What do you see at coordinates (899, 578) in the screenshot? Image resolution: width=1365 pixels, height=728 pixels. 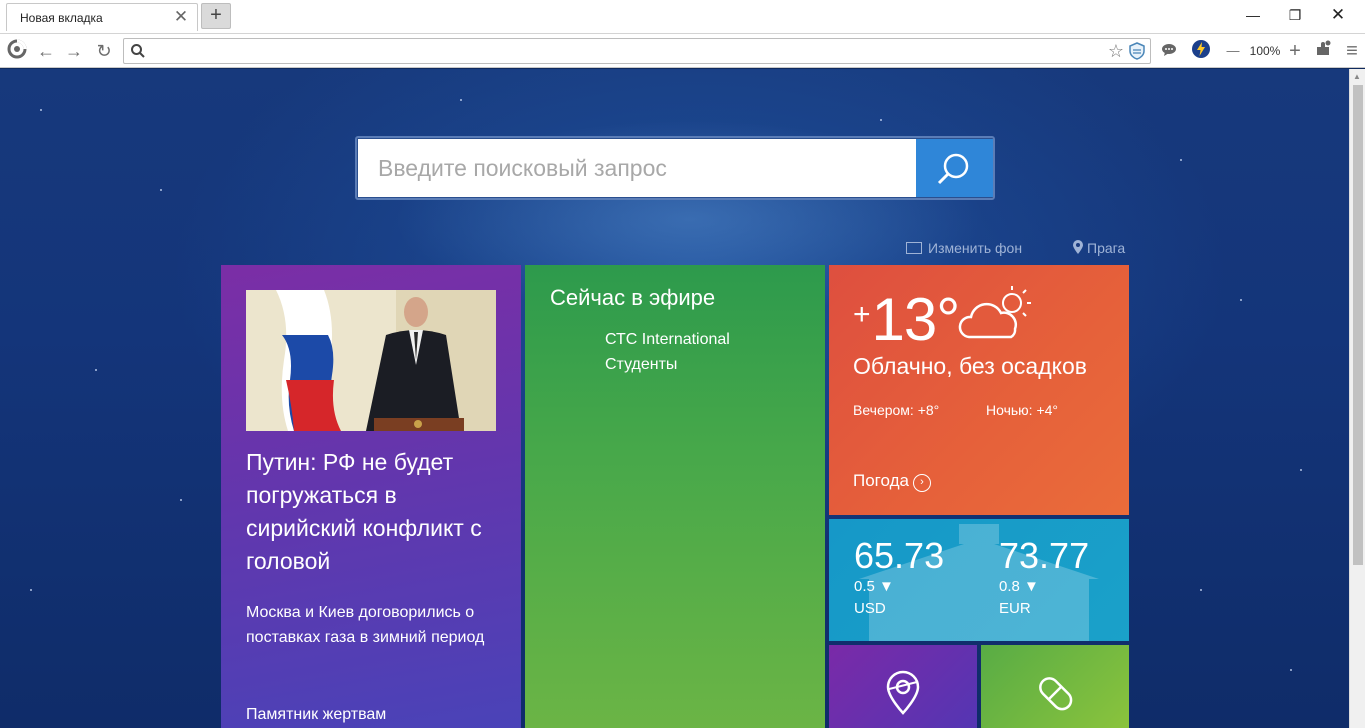 I see `currency-usd: 65.73 0.5 ▼ USD` at bounding box center [899, 578].